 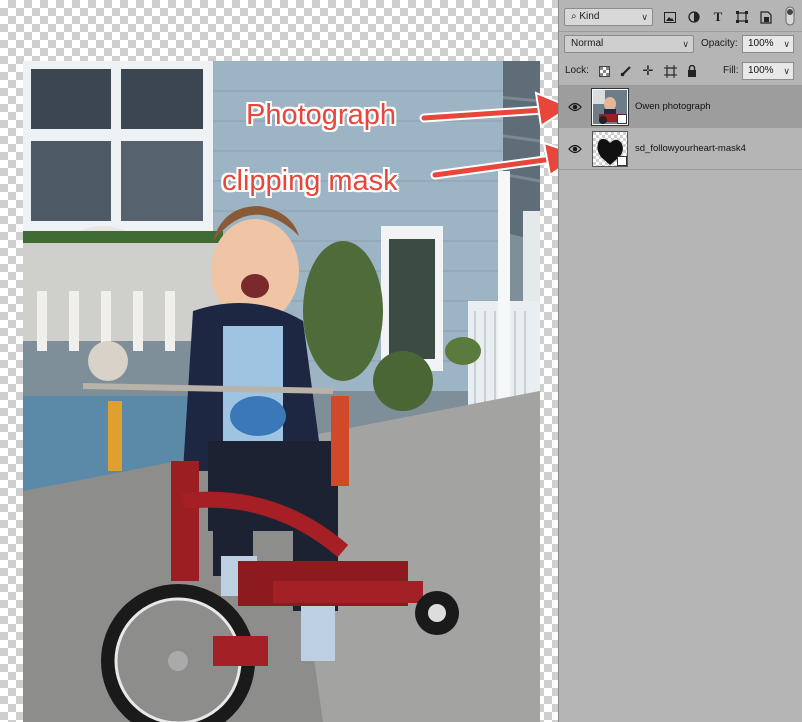 What do you see at coordinates (310, 181) in the screenshot?
I see `annotation-clipping-mask: clipping mask` at bounding box center [310, 181].